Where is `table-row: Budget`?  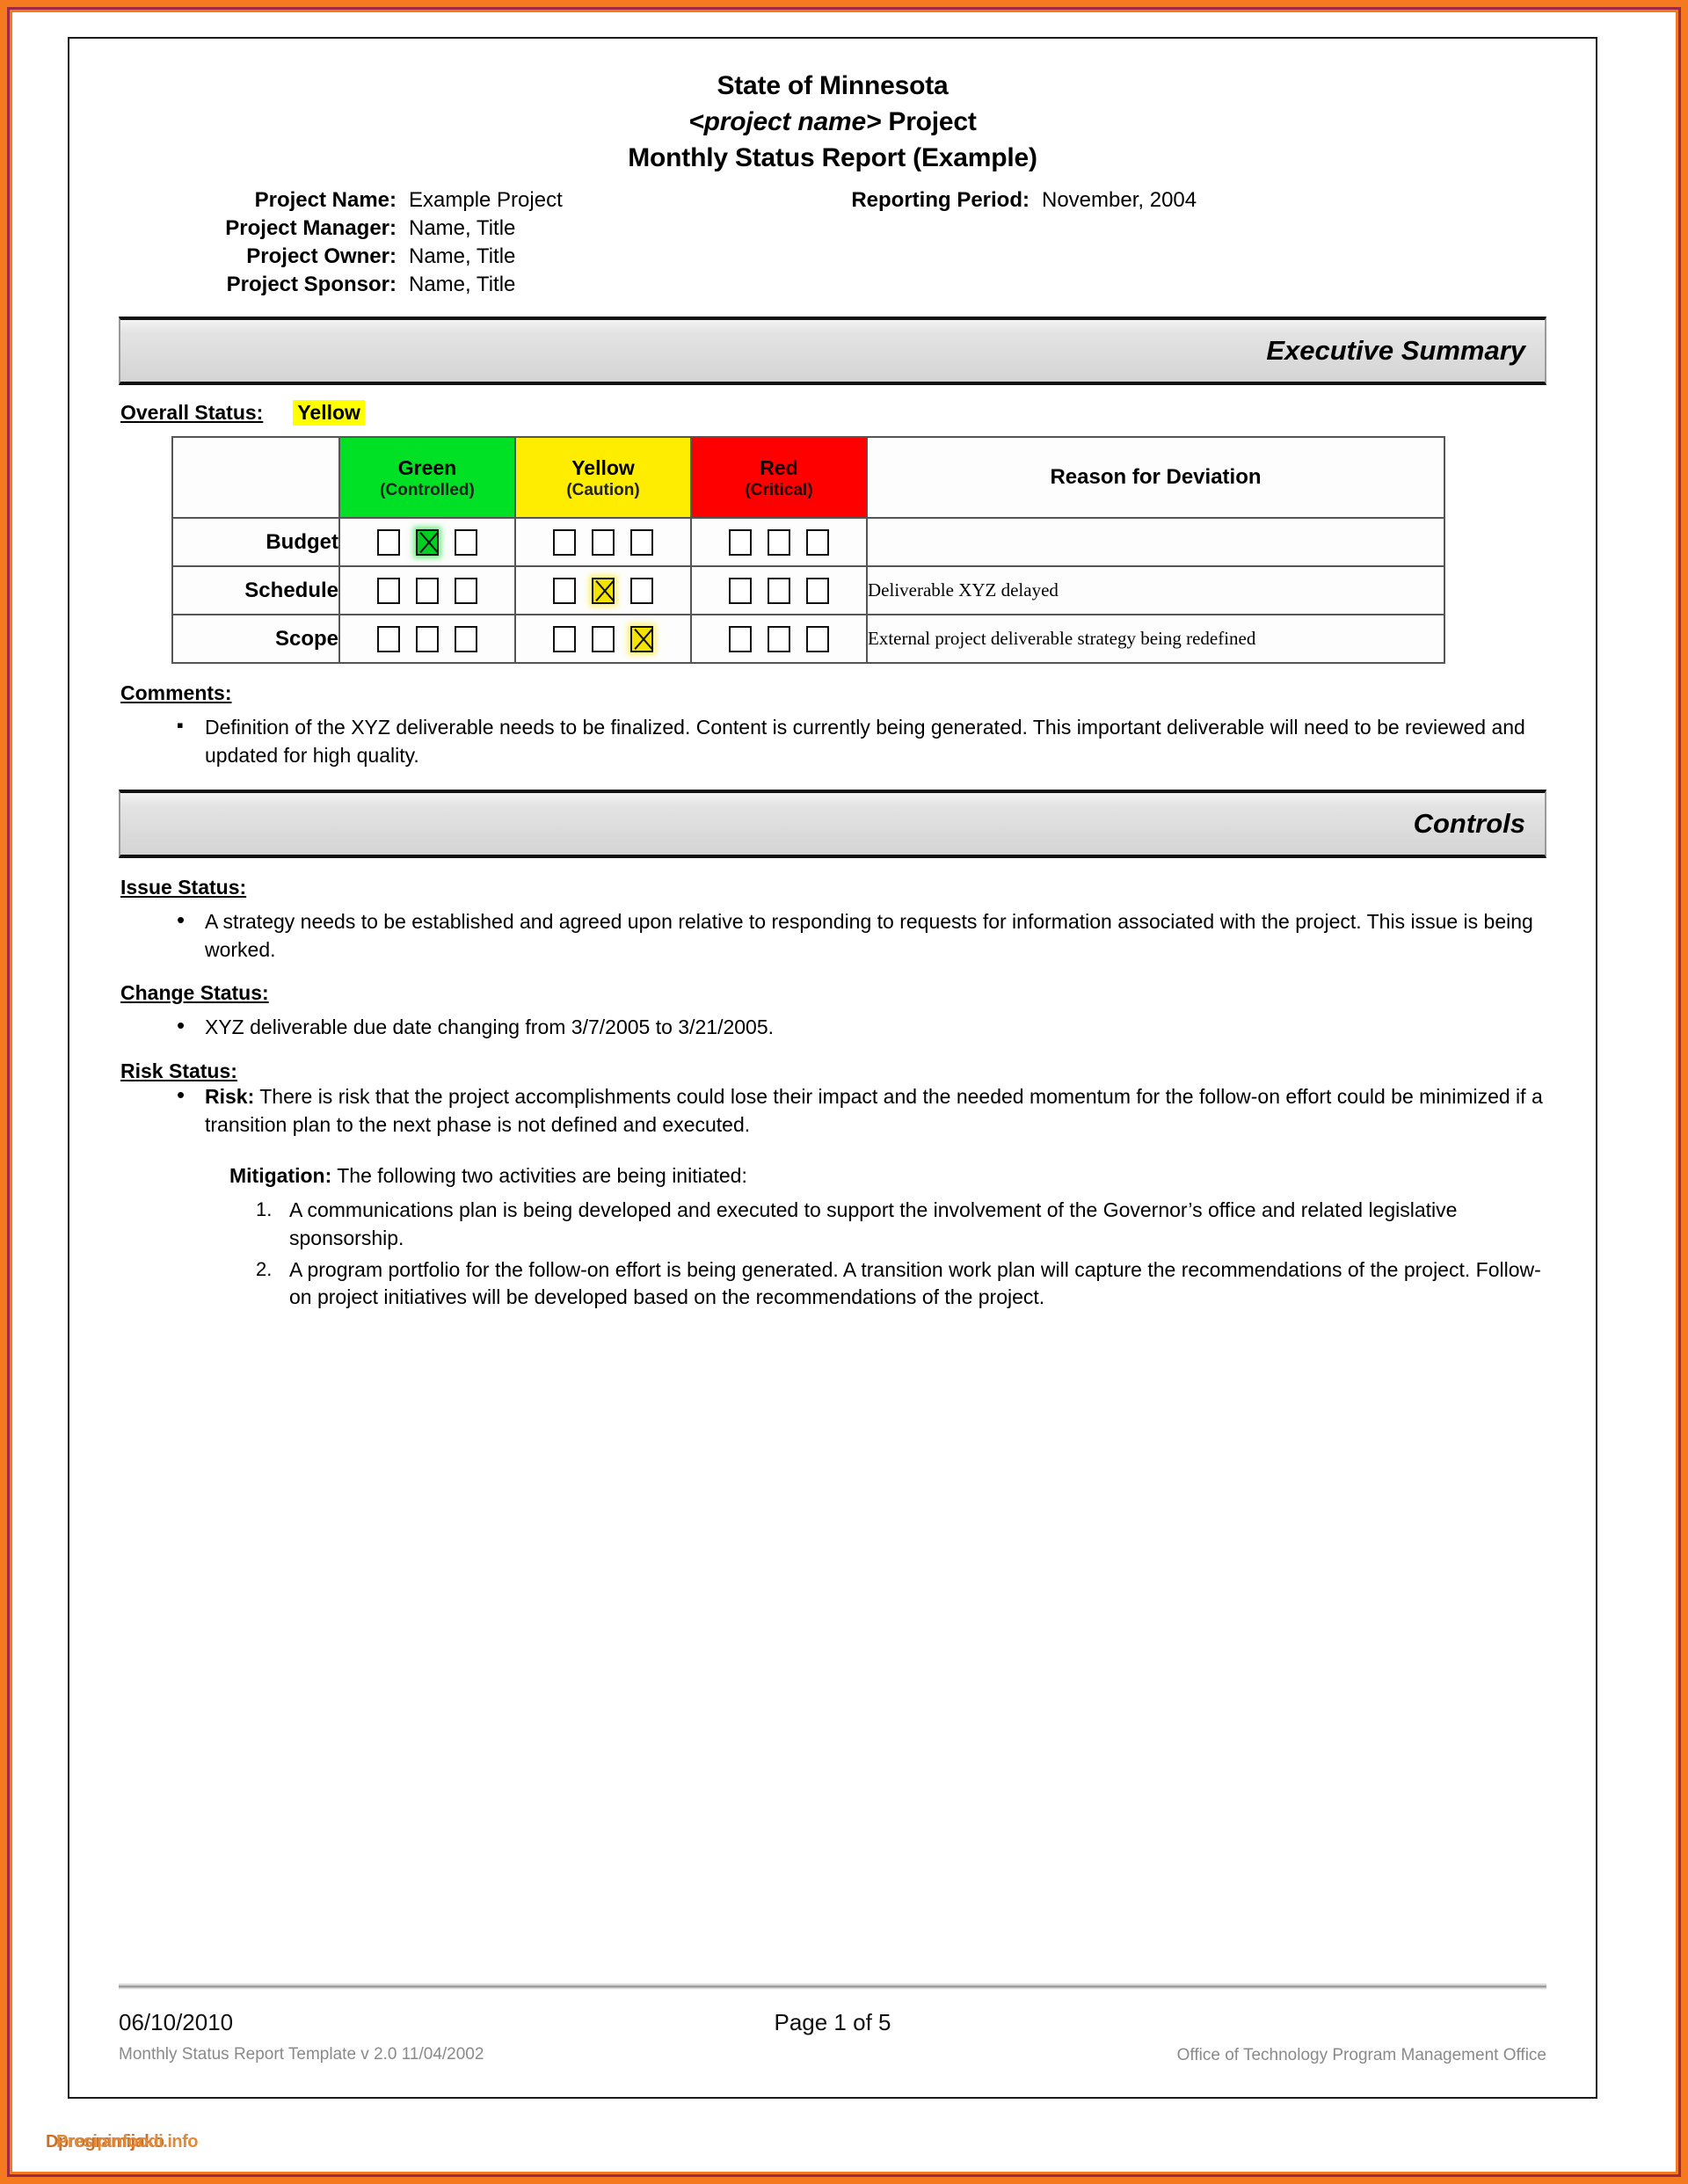 table-row: Budget is located at coordinates (808, 542).